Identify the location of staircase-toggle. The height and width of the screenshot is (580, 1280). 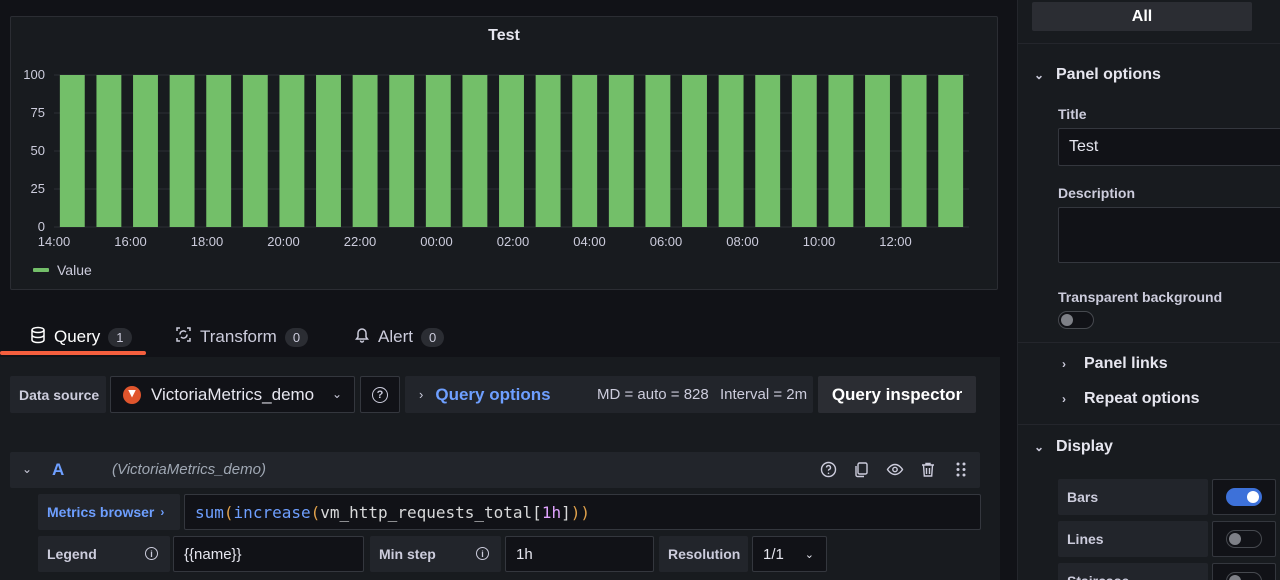
(1244, 576).